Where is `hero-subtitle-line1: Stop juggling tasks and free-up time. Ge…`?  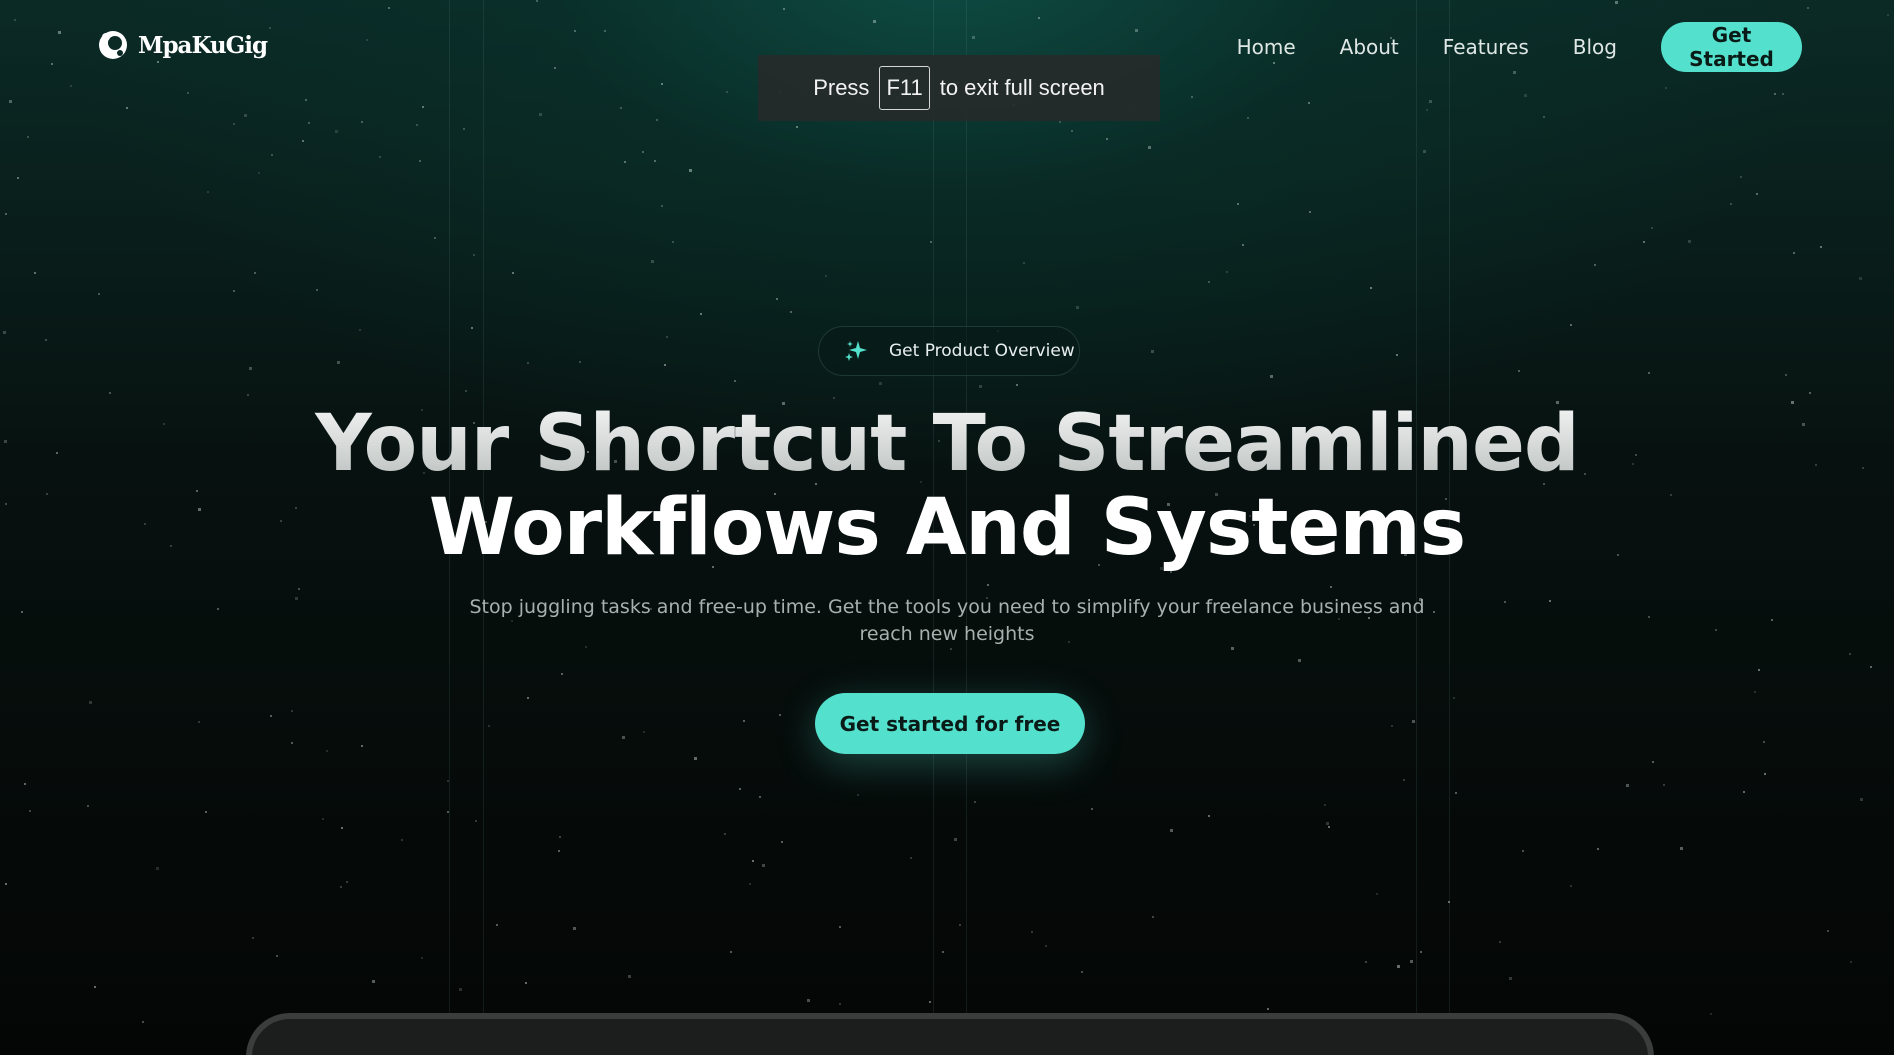
hero-subtitle-line1: Stop juggling tasks and free-up time. Ge… is located at coordinates (947, 607).